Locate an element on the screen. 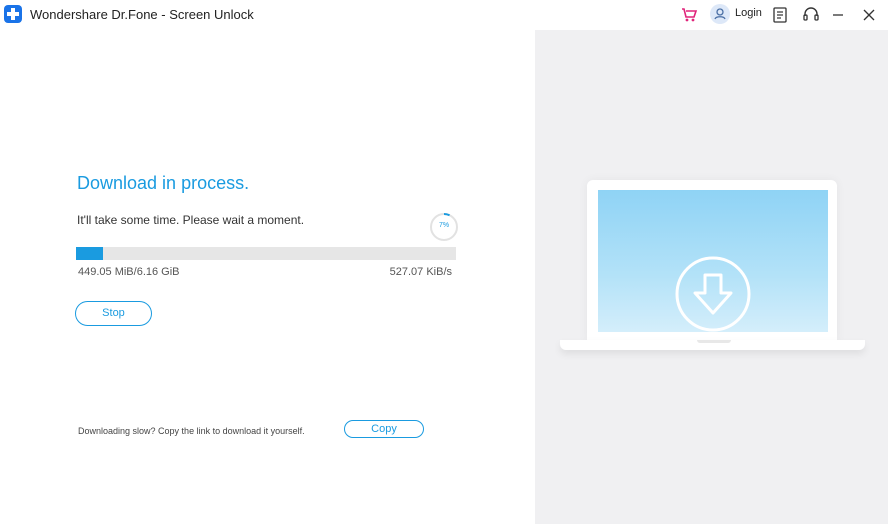  progress-percent: 7% is located at coordinates (444, 225).